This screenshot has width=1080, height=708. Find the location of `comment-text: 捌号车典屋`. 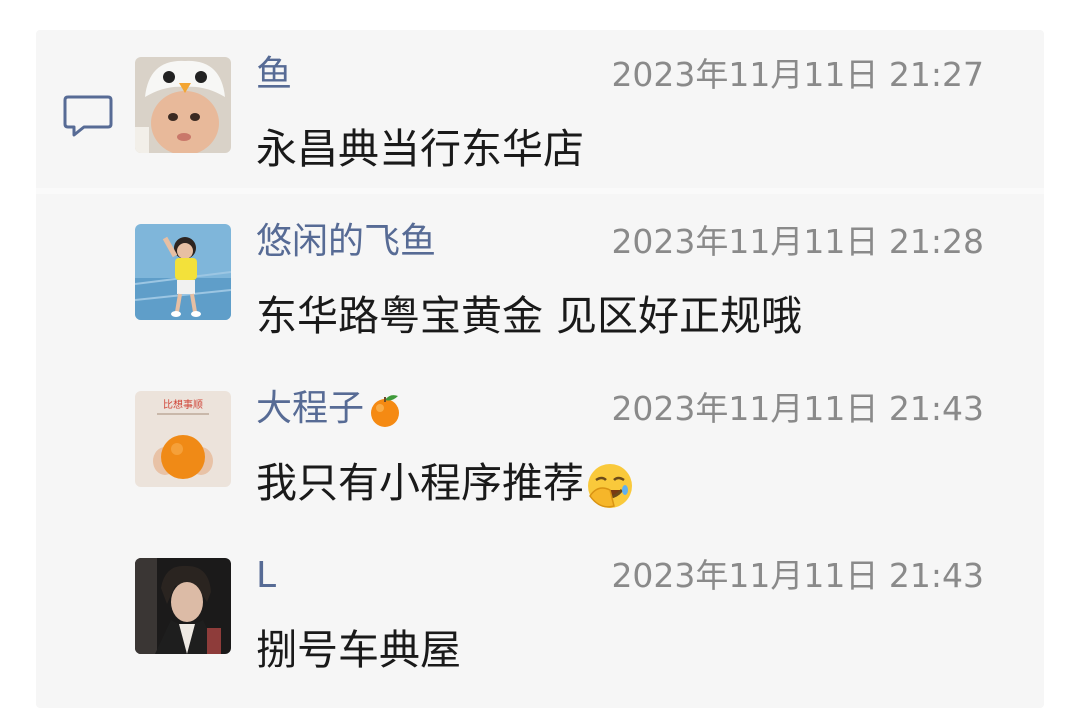

comment-text: 捌号车典屋 is located at coordinates (358, 650).